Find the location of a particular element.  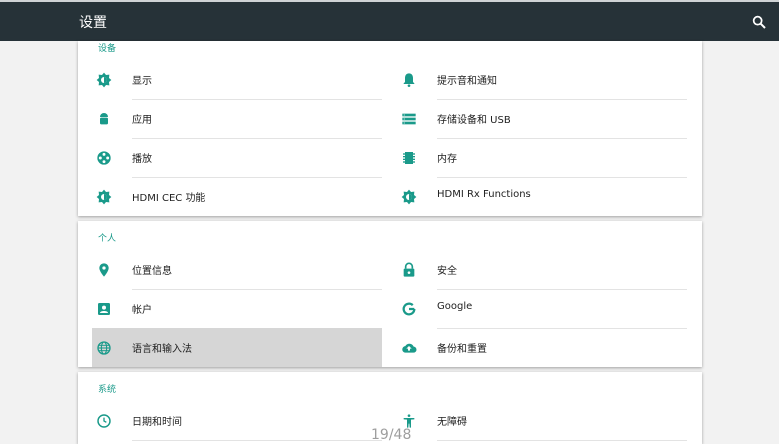

location-pin-icon is located at coordinates (104, 270).